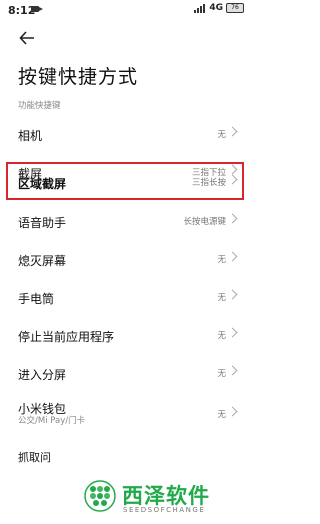 The image size is (320, 524). What do you see at coordinates (125, 259) in the screenshot?
I see `list-item-screen-off: 熄灭屏幕 无` at bounding box center [125, 259].